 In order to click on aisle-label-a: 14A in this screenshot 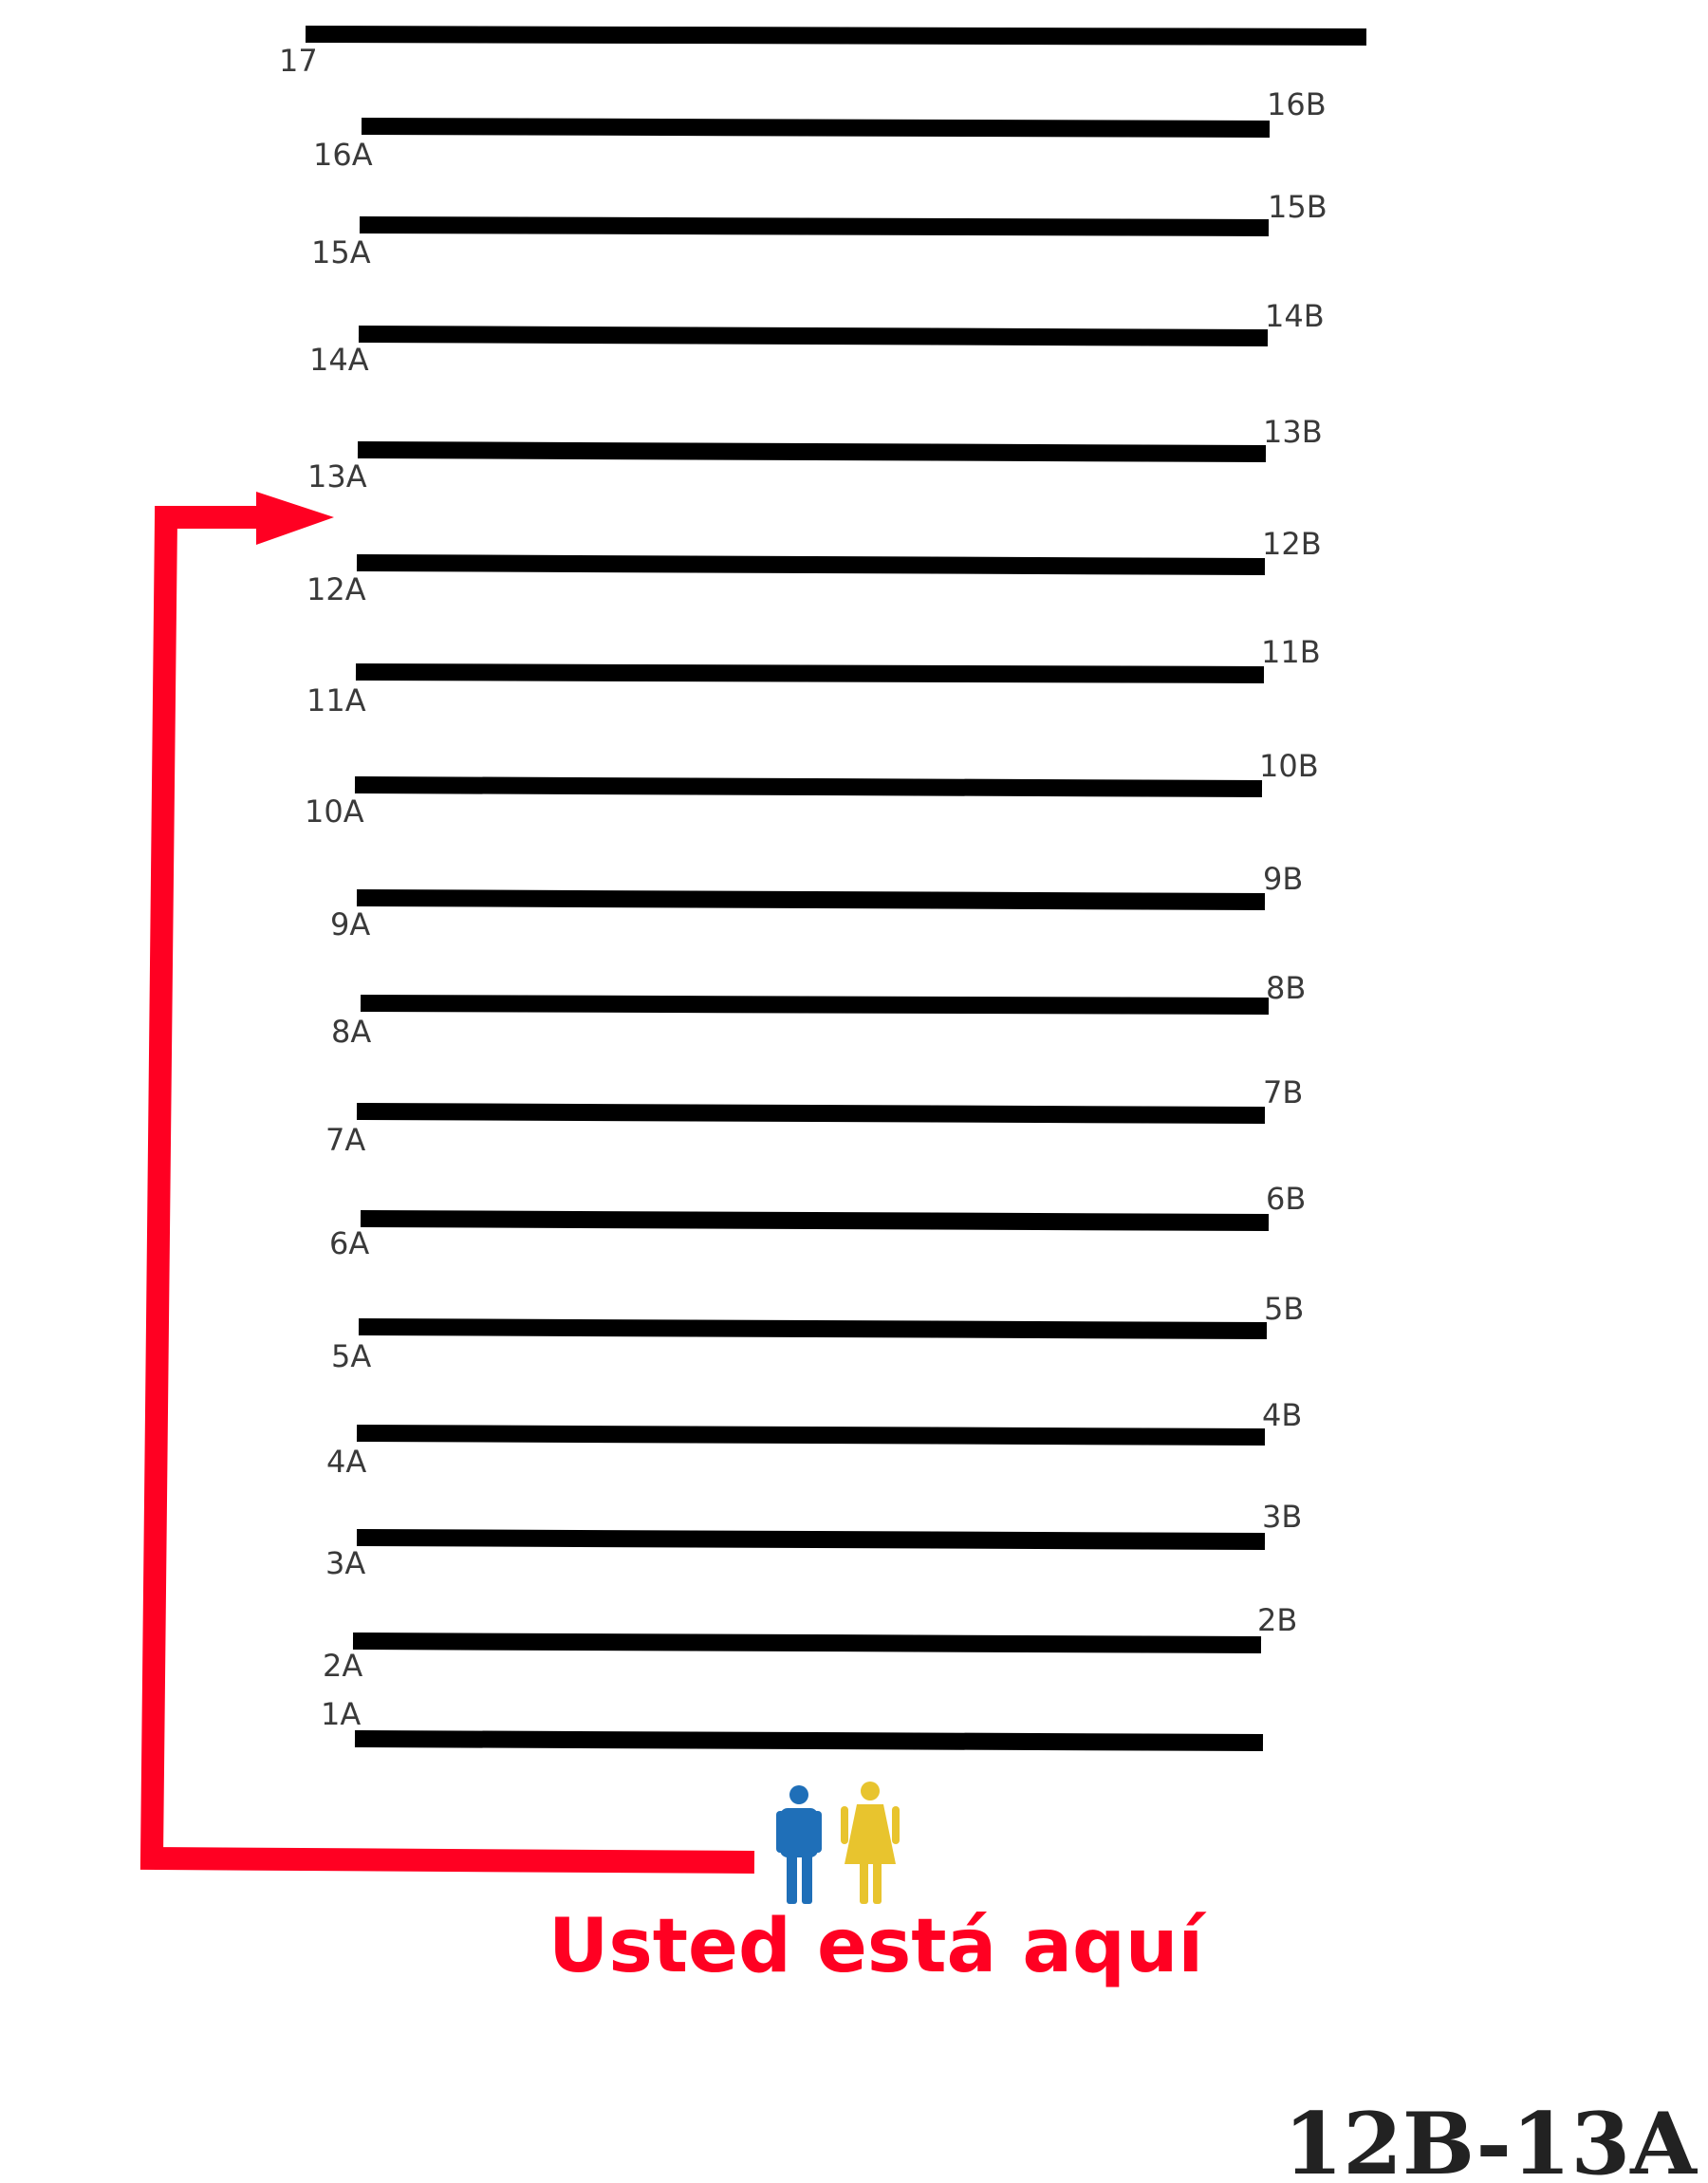, I will do `click(339, 360)`.